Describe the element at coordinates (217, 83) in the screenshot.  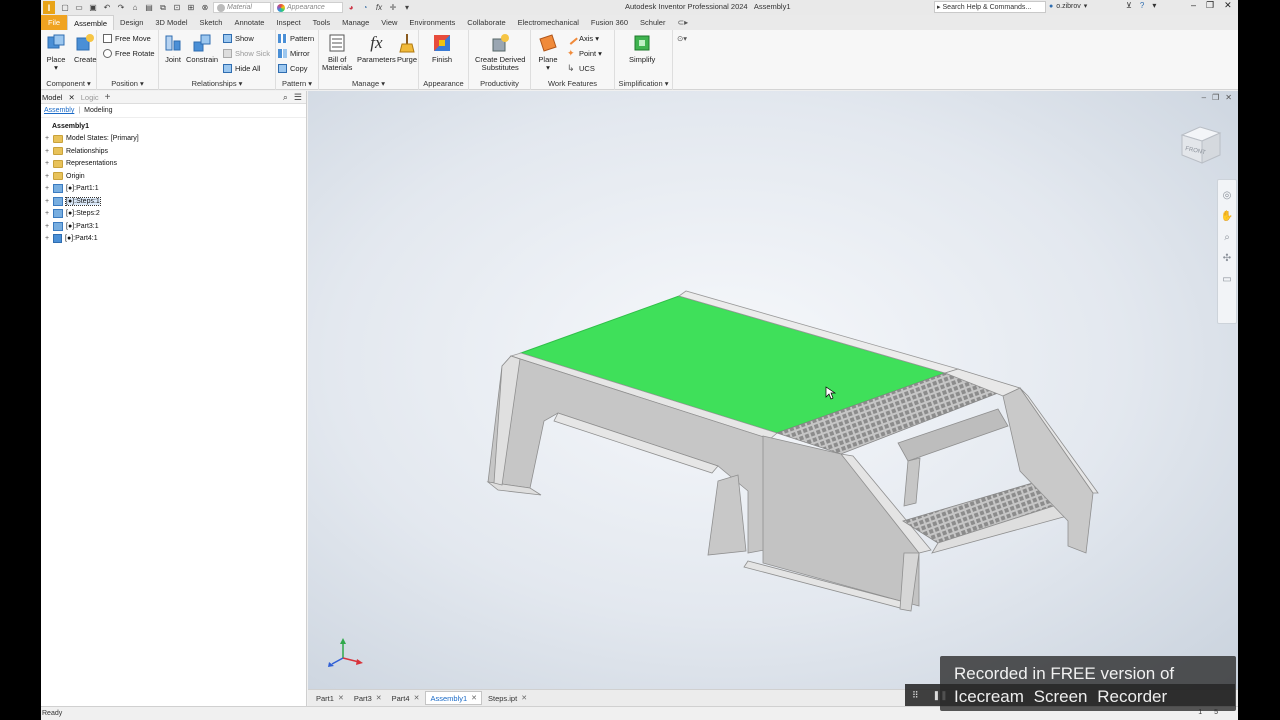
I see `relationships-panel-label: Relationships ▾` at that location.